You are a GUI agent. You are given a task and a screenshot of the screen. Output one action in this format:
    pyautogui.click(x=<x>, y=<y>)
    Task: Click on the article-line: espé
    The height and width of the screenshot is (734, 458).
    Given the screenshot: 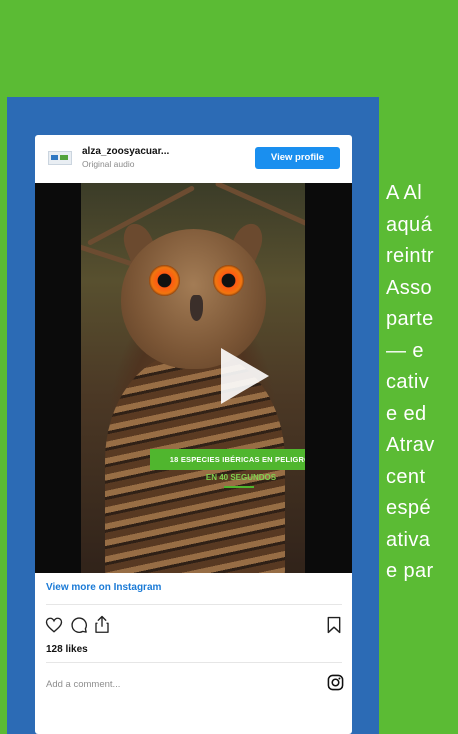 What is the action you would take?
    pyautogui.click(x=408, y=508)
    